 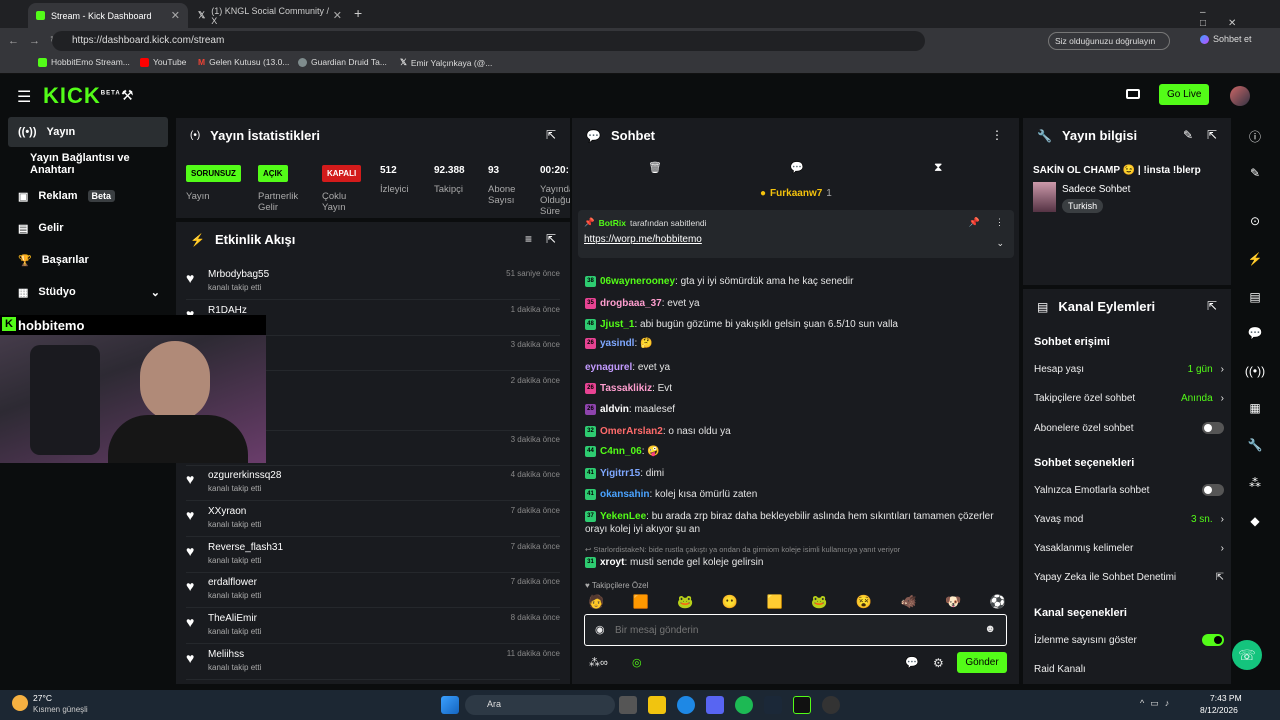 What do you see at coordinates (744, 705) in the screenshot?
I see `spotify-icon` at bounding box center [744, 705].